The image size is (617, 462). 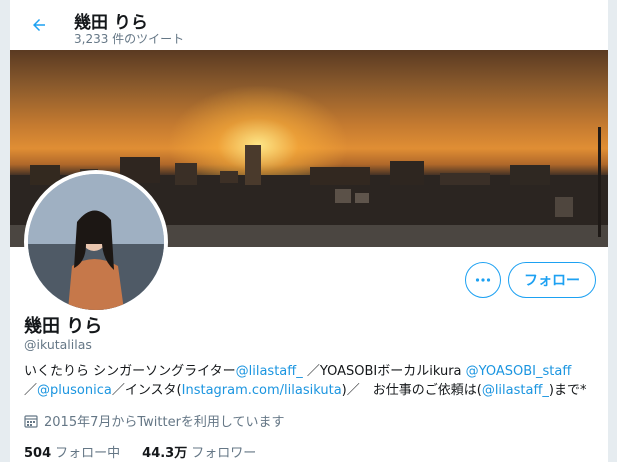 I want to click on bio-link-plusonica: @plusonica, so click(x=74, y=390).